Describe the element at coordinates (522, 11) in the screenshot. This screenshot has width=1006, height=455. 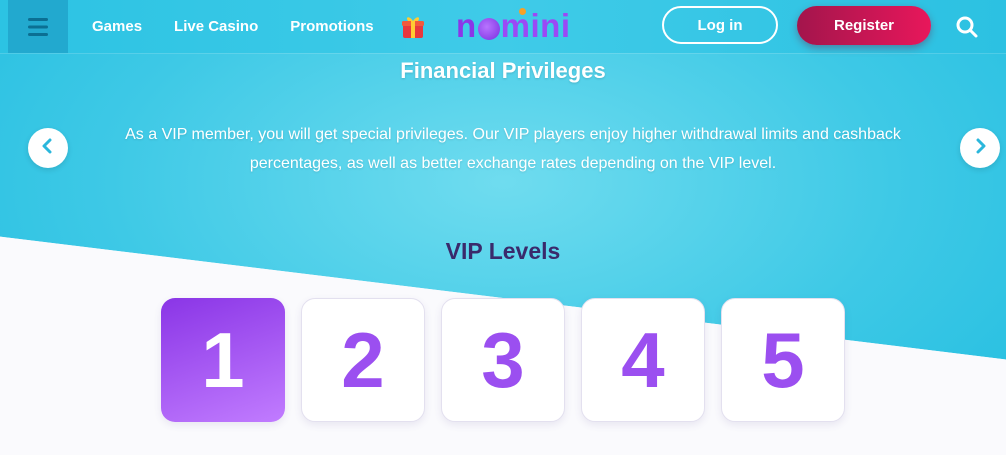
I see `logo-dot` at that location.